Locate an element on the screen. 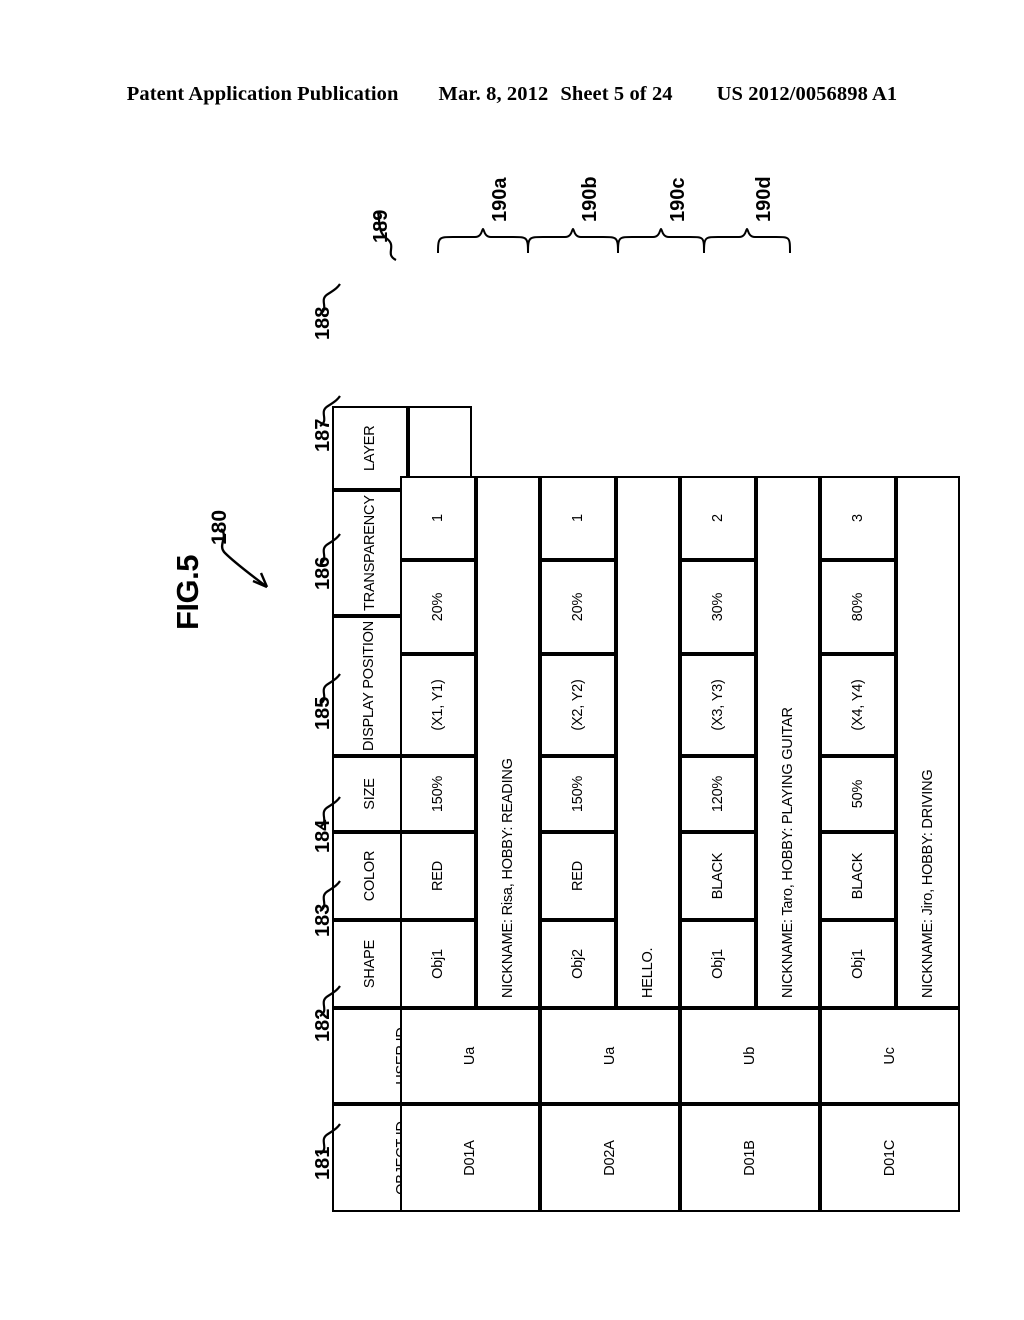 The image size is (1024, 1320). cell-display-information: NICKNAME: Risa, HOBBY: READING is located at coordinates (508, 742).